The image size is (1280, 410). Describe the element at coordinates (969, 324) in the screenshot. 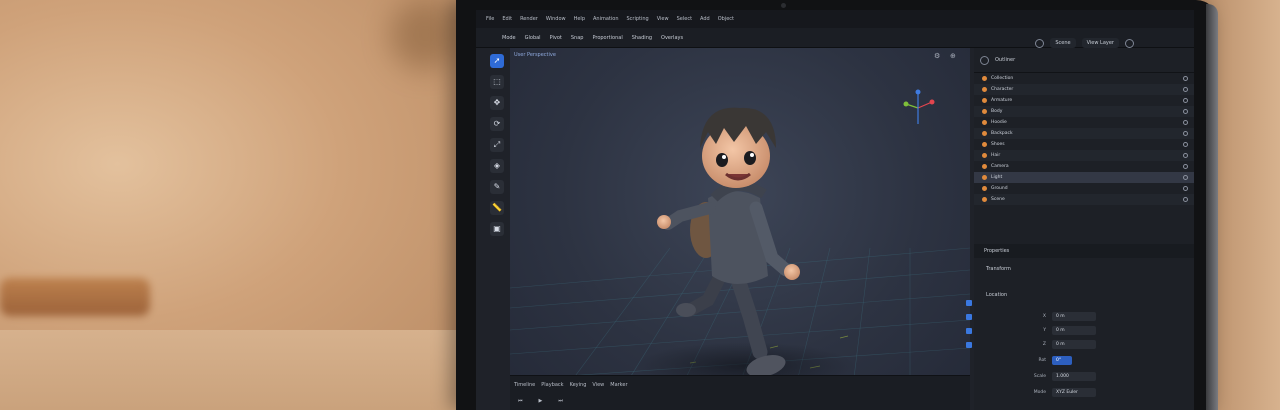

I see `properties-tab-strip` at that location.